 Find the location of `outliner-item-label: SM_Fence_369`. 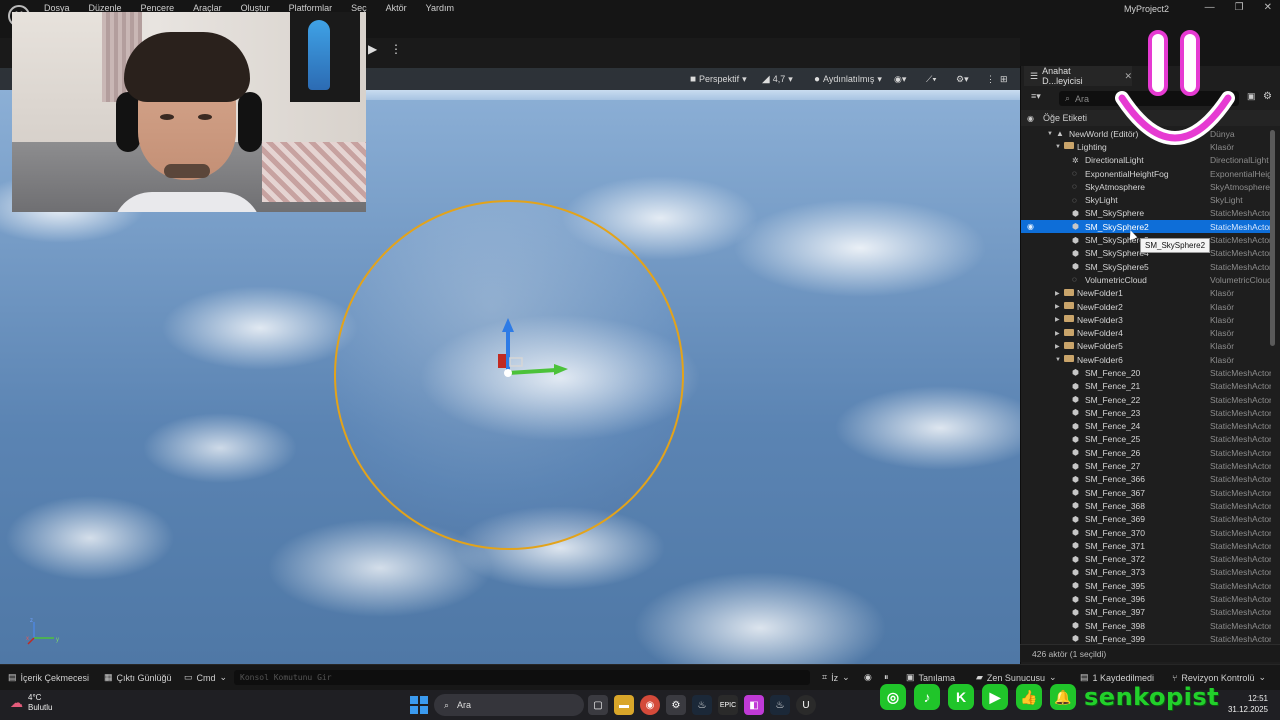

outliner-item-label: SM_Fence_369 is located at coordinates (1115, 519).